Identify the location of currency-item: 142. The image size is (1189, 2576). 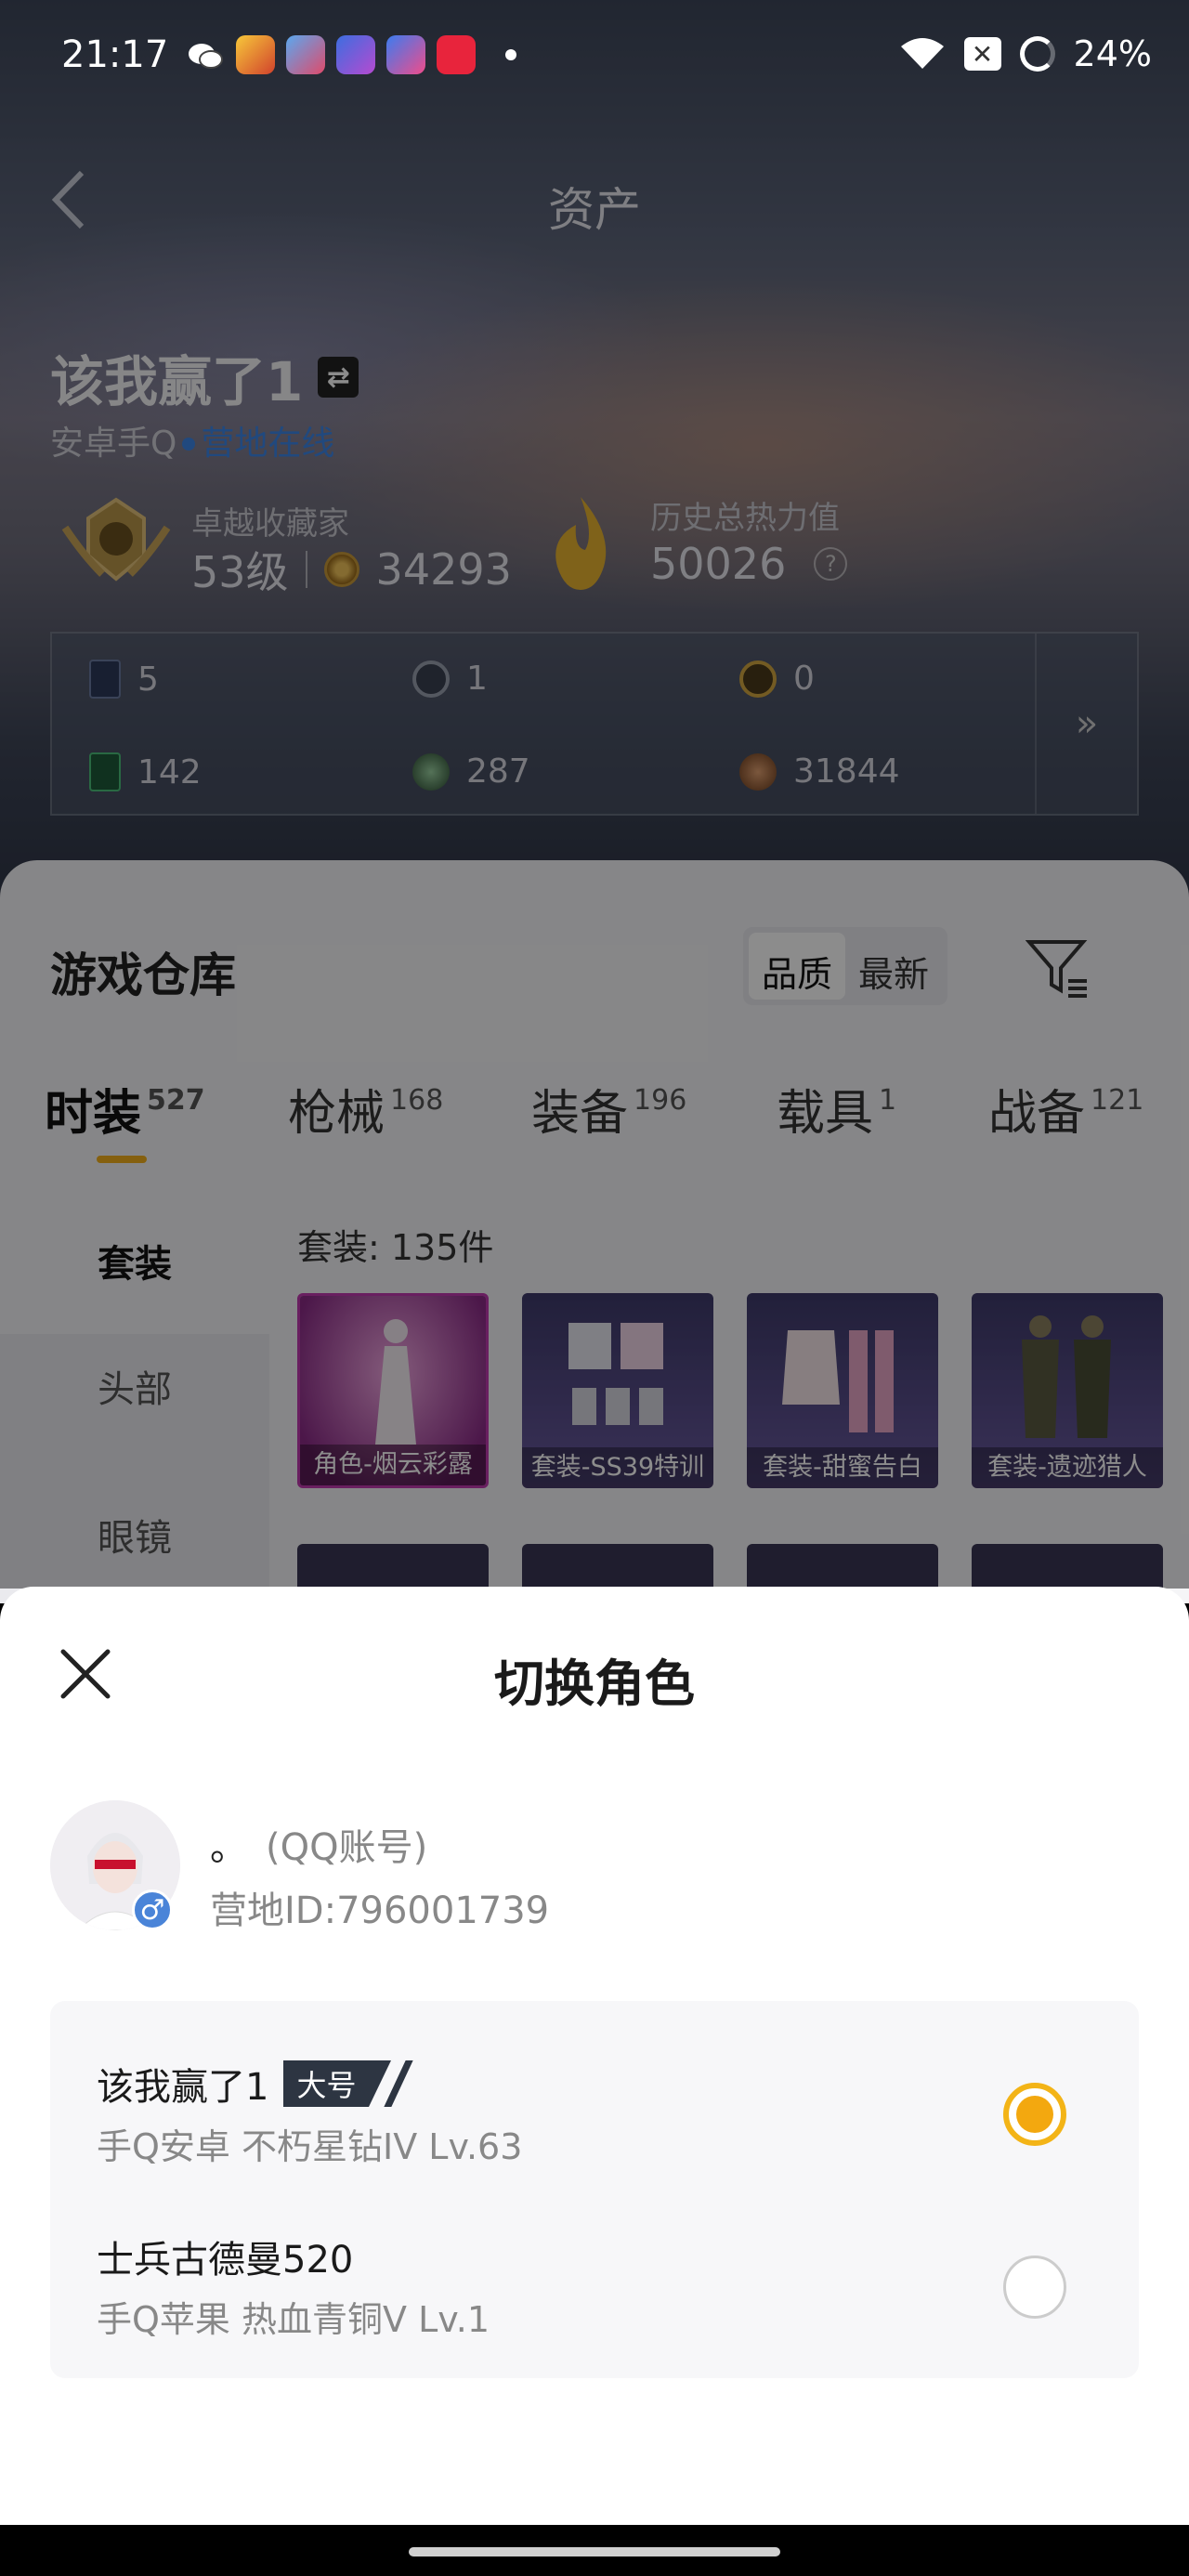
(145, 772).